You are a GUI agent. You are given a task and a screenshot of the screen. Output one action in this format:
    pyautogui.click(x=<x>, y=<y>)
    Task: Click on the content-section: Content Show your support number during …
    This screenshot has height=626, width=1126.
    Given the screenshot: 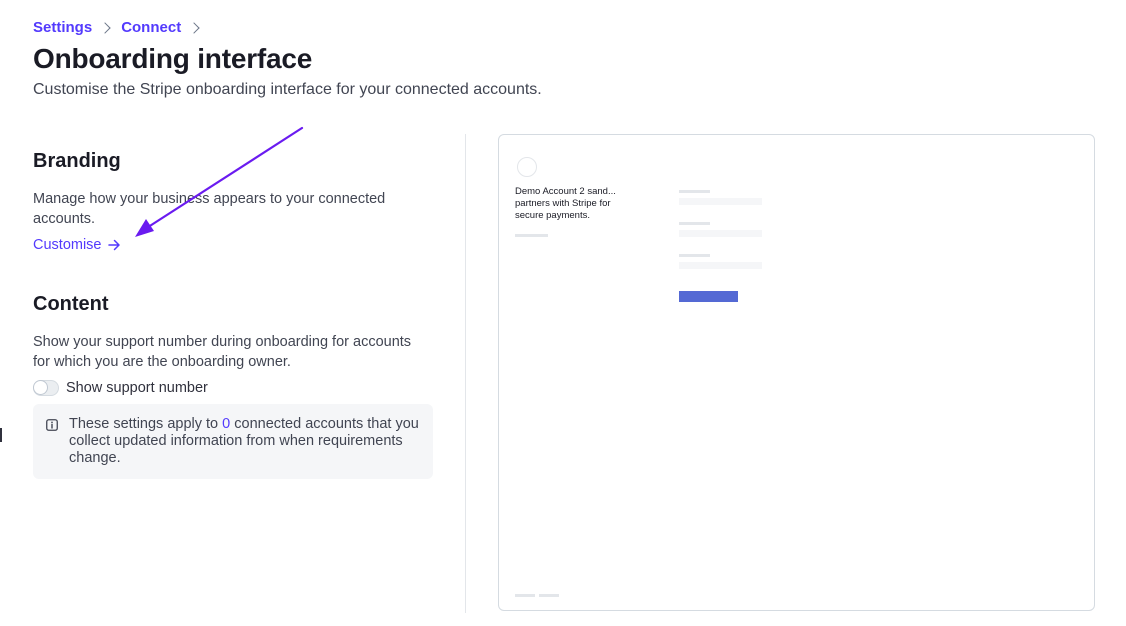 What is the action you would take?
    pyautogui.click(x=233, y=386)
    